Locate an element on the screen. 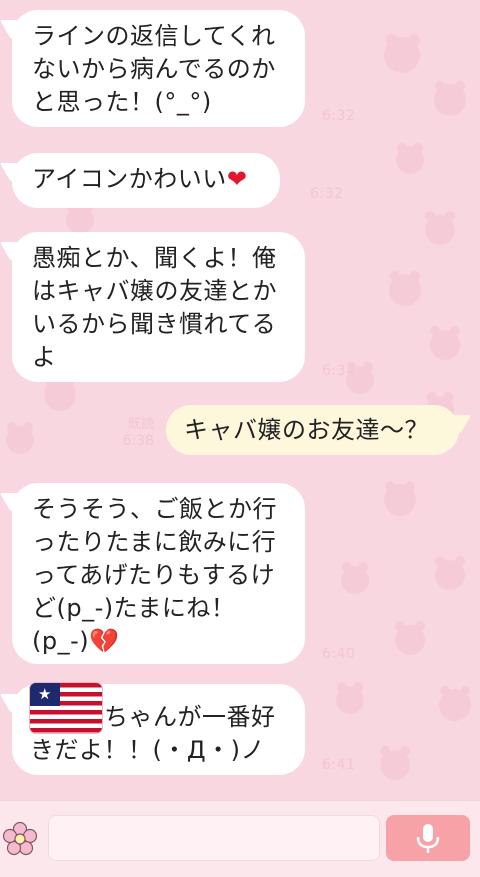  message-text: はキャバ嬢の友達とか is located at coordinates (154, 291).